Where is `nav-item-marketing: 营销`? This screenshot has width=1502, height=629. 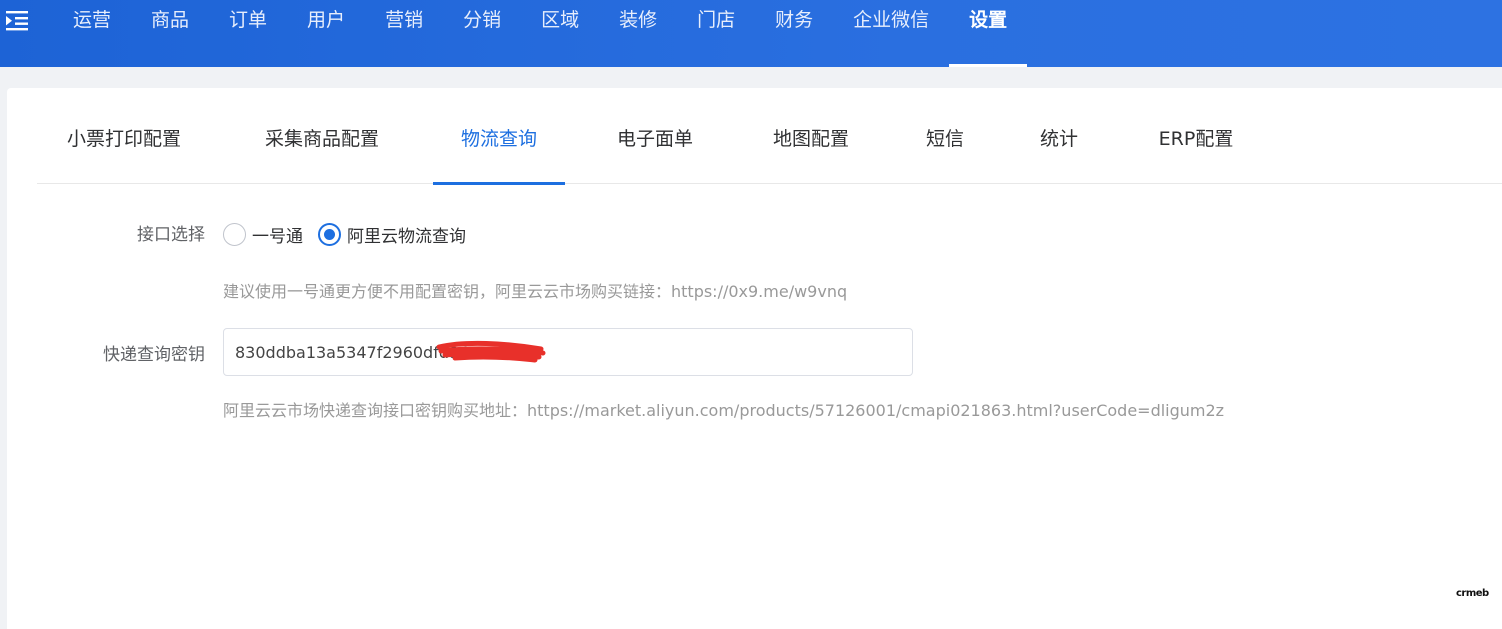 nav-item-marketing: 营销 is located at coordinates (404, 33).